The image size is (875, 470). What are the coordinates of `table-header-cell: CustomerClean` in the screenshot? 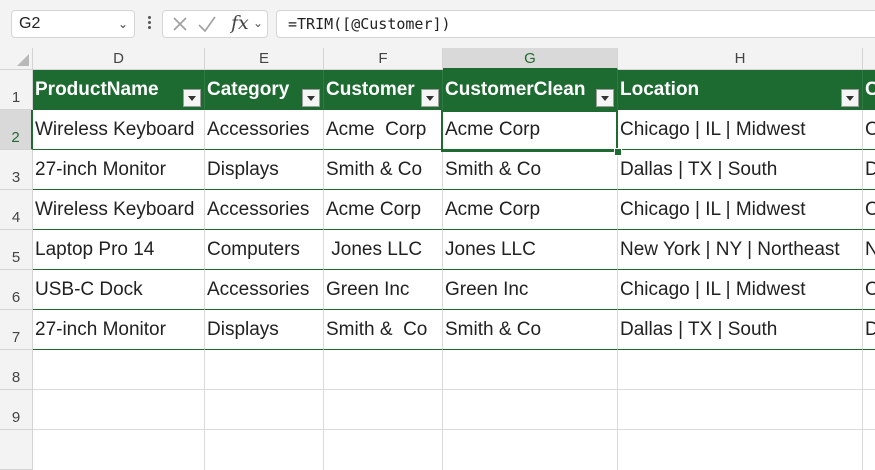 It's located at (530, 90).